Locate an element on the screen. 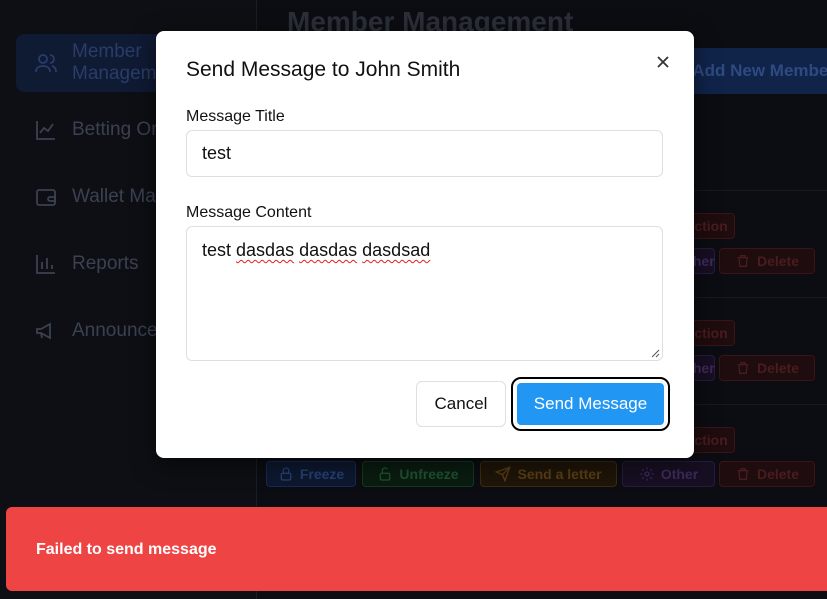 This screenshot has height=599, width=827. message-title-label: Message Title is located at coordinates (235, 116).